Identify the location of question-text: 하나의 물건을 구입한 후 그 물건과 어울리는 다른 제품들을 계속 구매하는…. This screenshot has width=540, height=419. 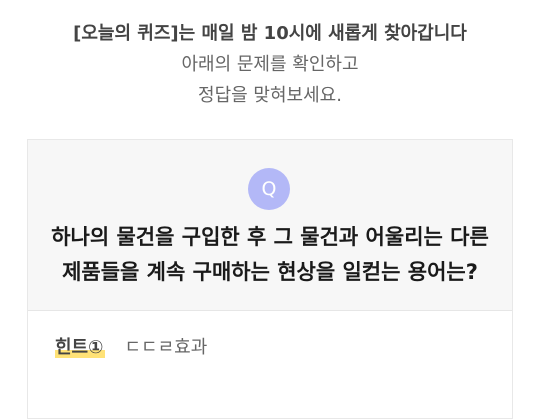
(270, 255).